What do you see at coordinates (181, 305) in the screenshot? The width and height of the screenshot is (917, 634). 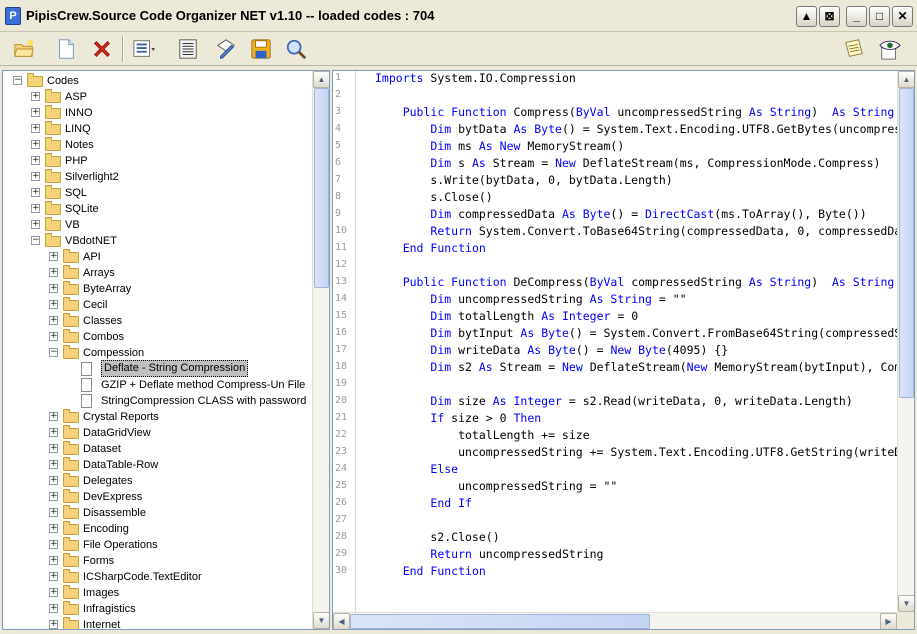 I see `tree-folder: + Cecil` at bounding box center [181, 305].